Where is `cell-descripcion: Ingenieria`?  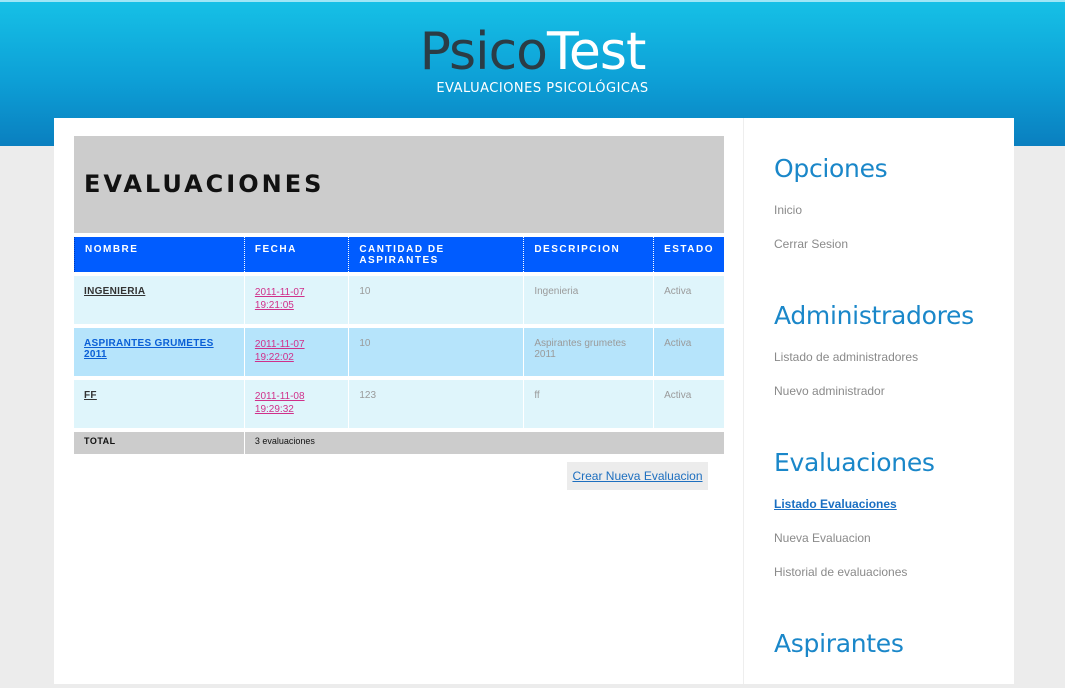
cell-descripcion: Ingenieria is located at coordinates (588, 298).